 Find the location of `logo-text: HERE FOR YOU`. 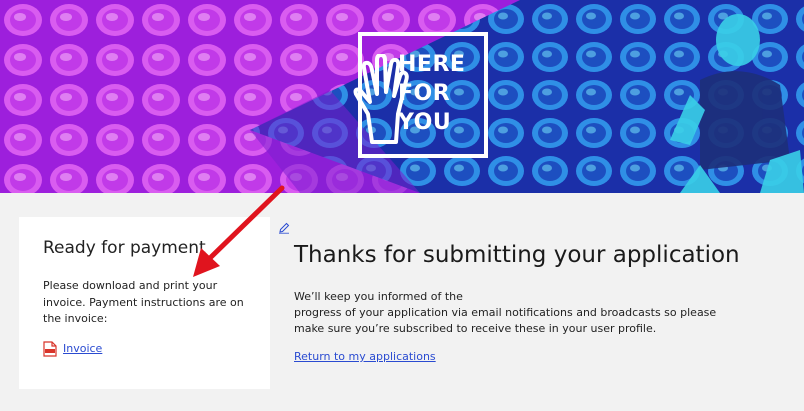

logo-text: HERE FOR YOU is located at coordinates (431, 93).